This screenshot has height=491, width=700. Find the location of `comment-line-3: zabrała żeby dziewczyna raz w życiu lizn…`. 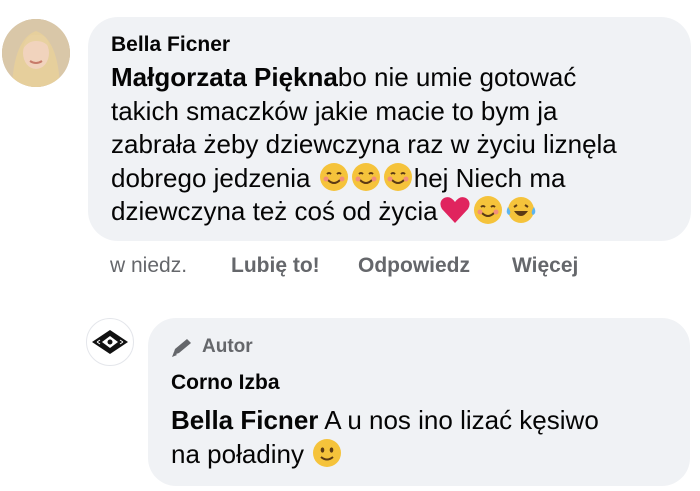

comment-line-3: zabrała żeby dziewczyna raz w życiu lizn… is located at coordinates (364, 144).